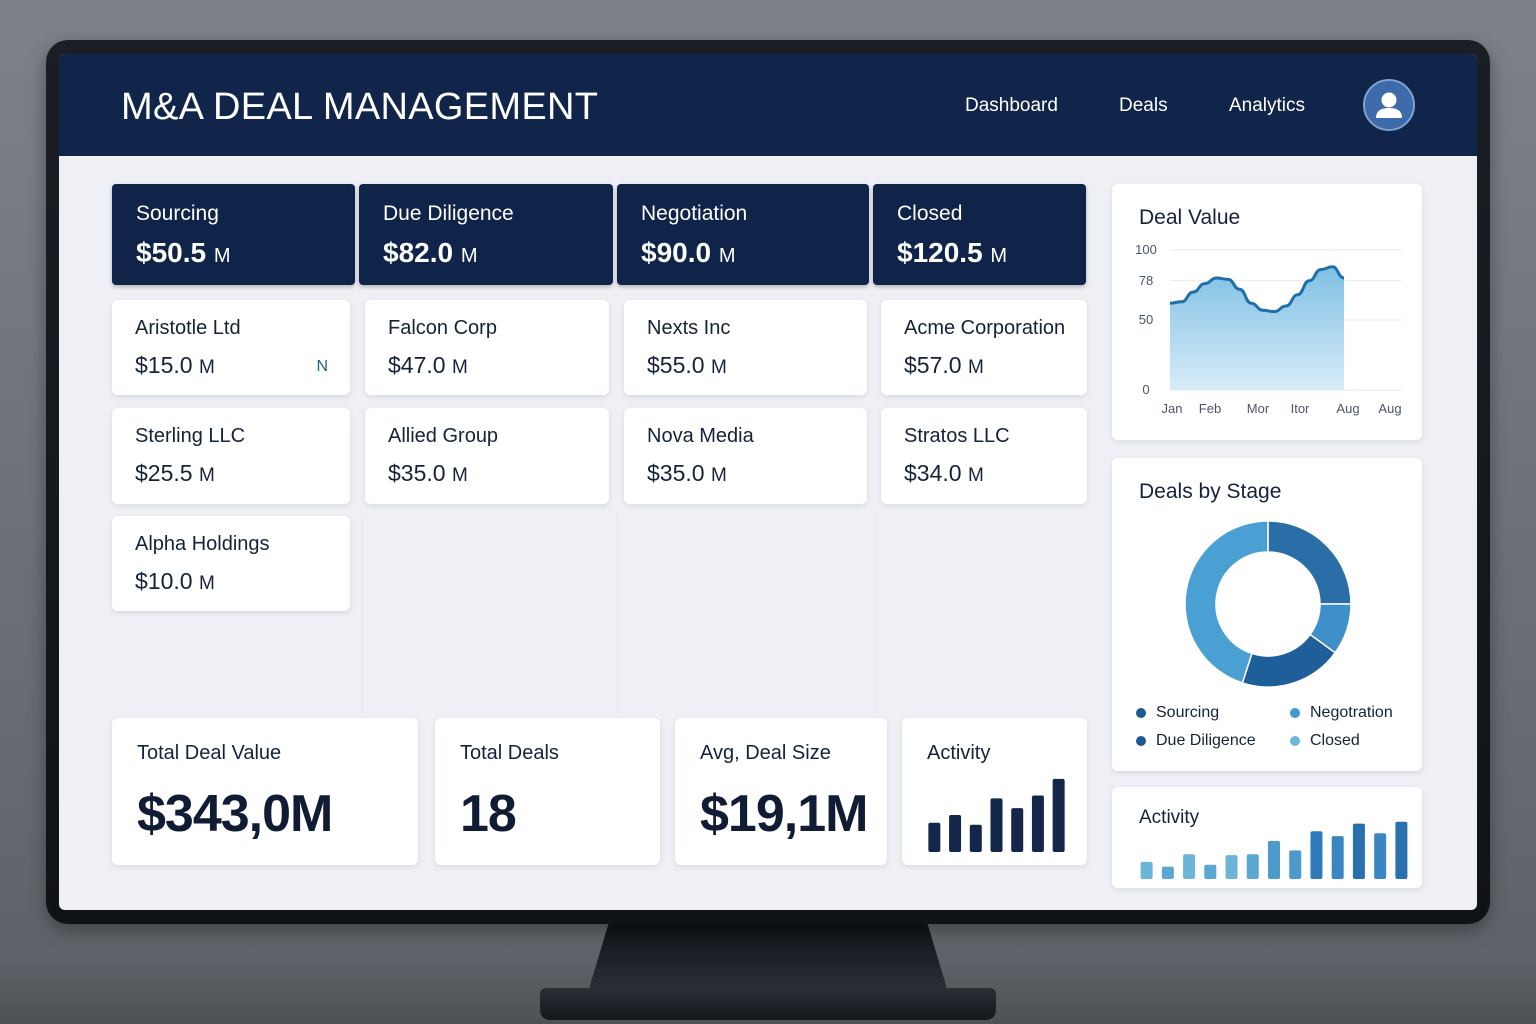 The height and width of the screenshot is (1024, 1536). I want to click on legend-closed: Closed, so click(1325, 741).